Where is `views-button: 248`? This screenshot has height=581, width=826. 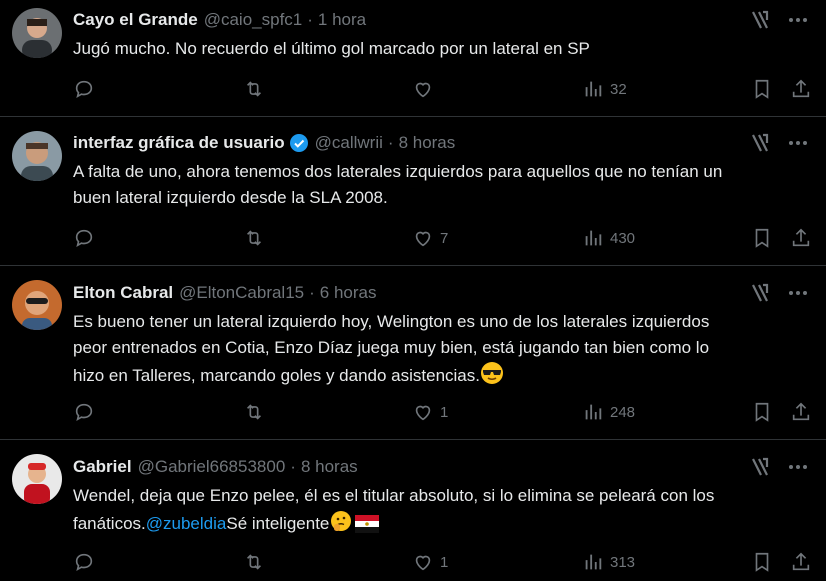 views-button: 248 is located at coordinates (608, 412).